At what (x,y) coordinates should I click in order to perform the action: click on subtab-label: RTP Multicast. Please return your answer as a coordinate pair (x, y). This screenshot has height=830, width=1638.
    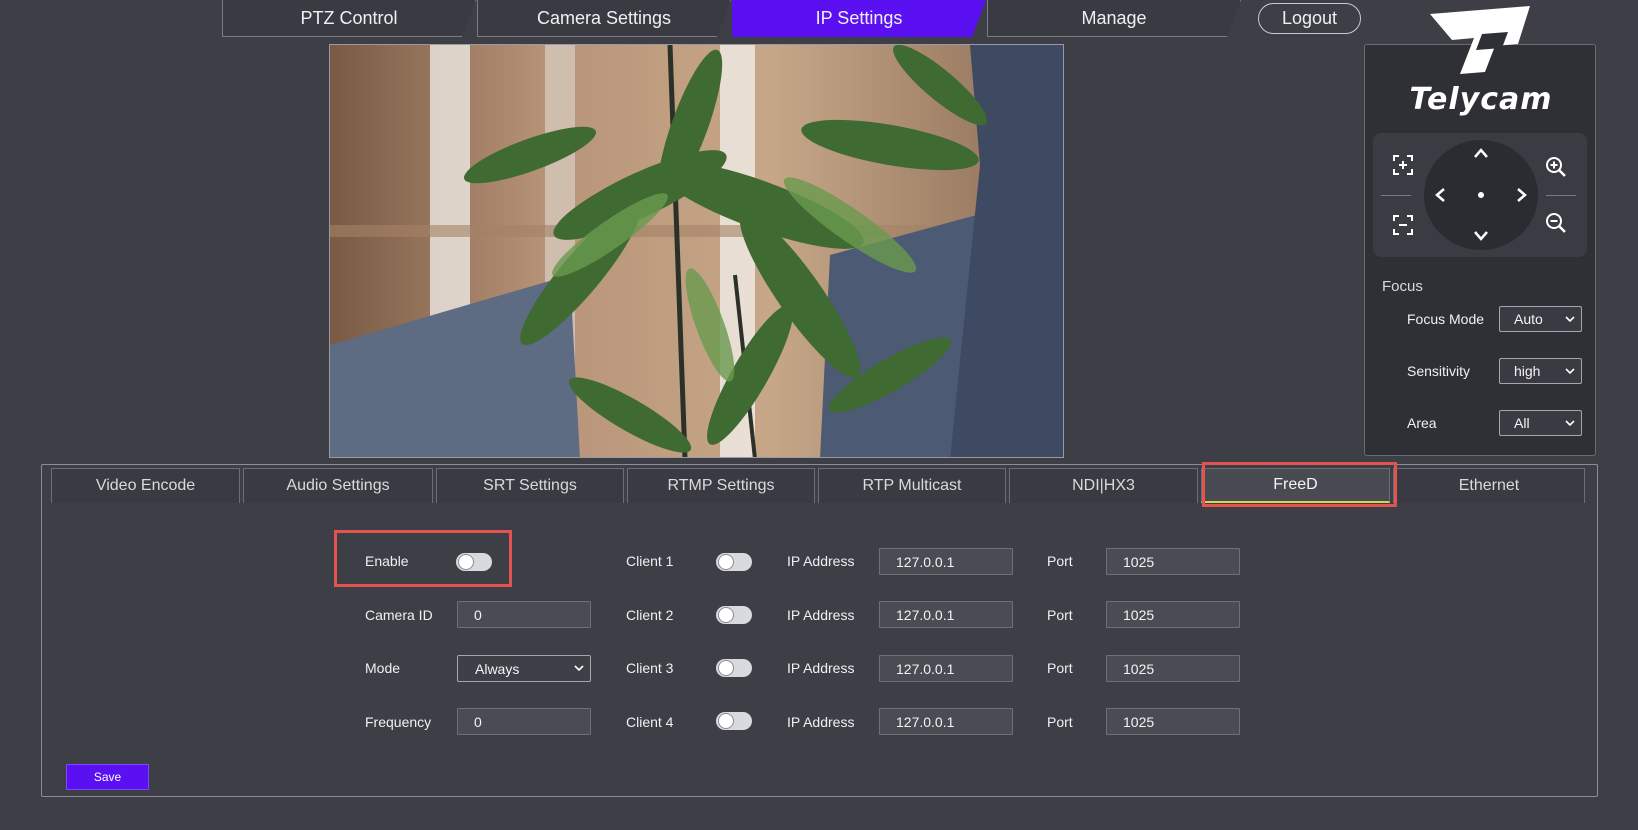
    Looking at the image, I should click on (912, 485).